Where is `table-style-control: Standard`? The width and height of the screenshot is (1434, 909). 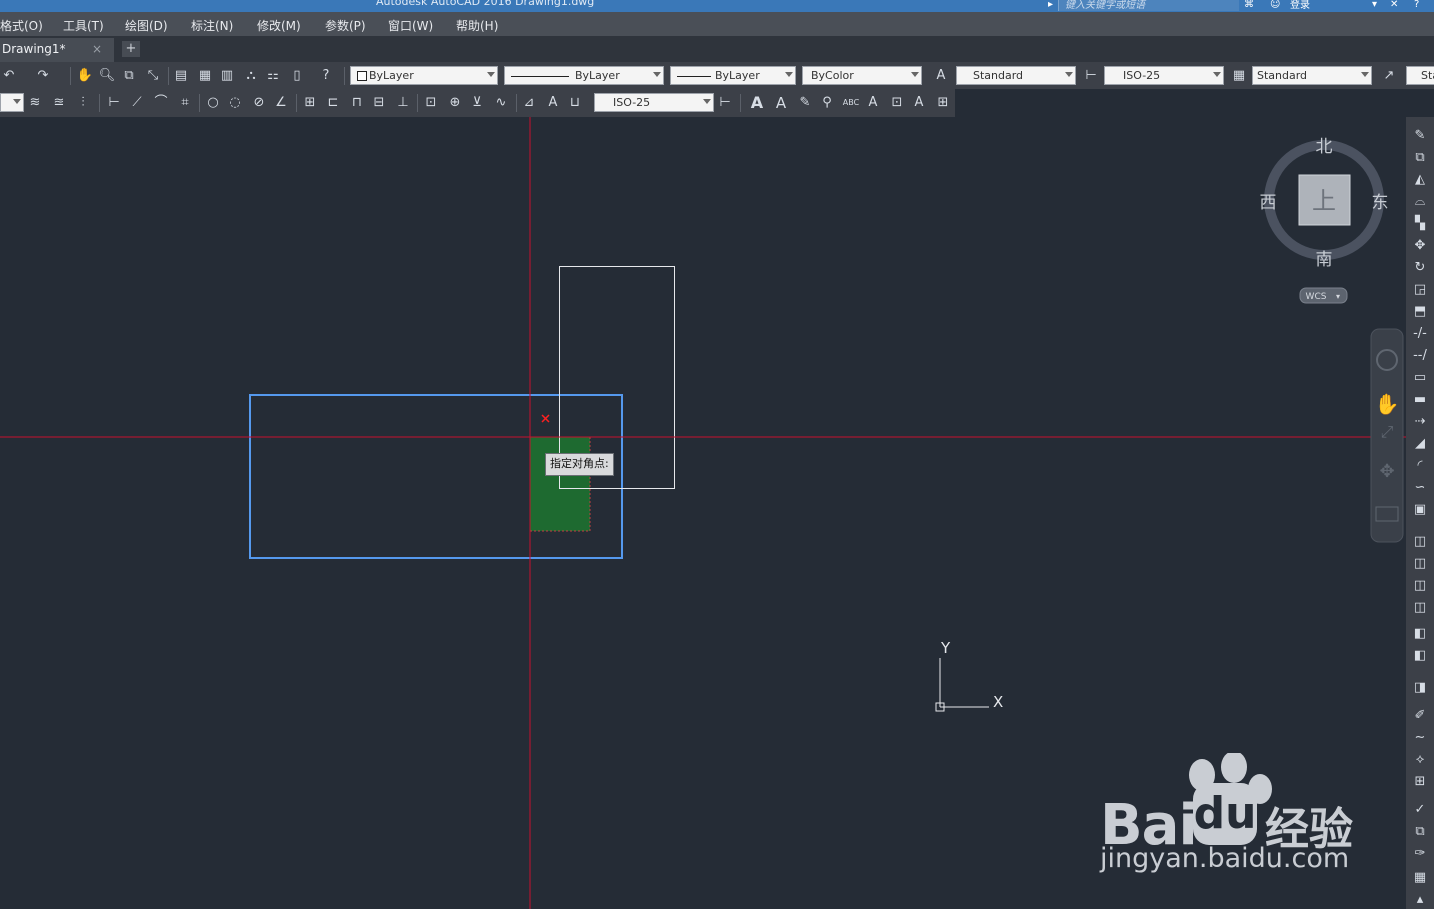 table-style-control: Standard is located at coordinates (1312, 75).